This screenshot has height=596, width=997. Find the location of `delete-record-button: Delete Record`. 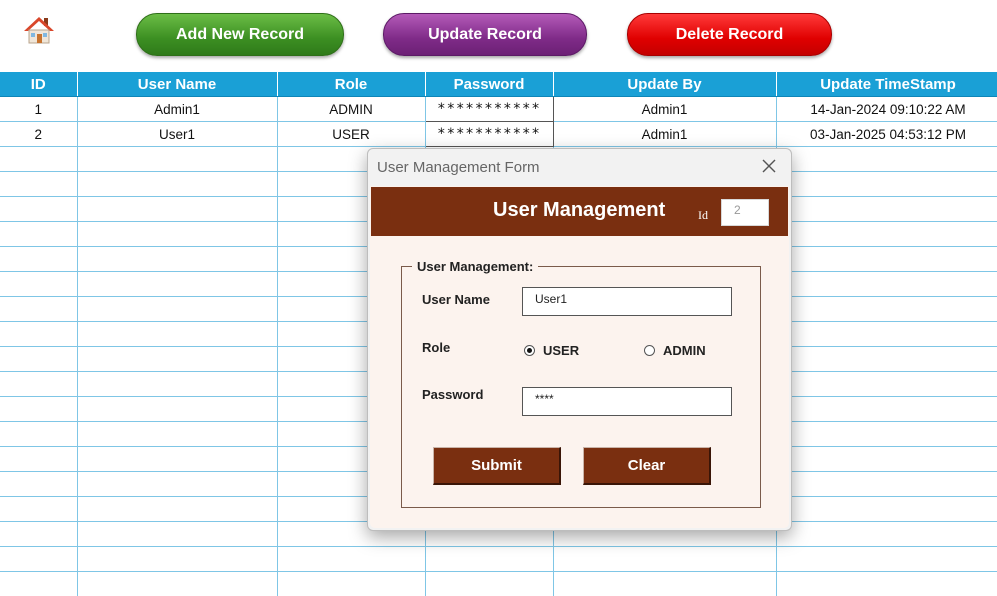

delete-record-button: Delete Record is located at coordinates (729, 34).